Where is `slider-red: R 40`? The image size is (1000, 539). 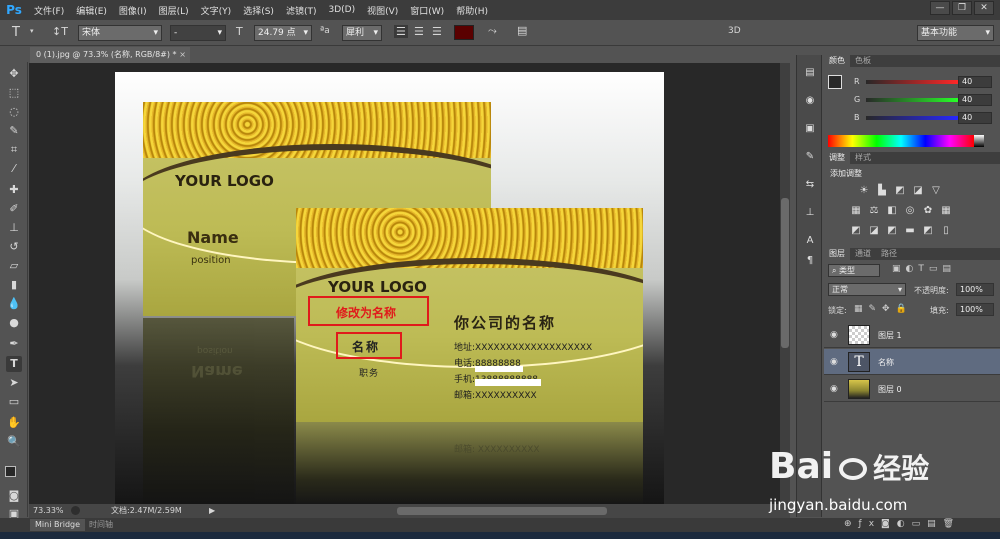
slider-red: R 40 is located at coordinates (924, 82).